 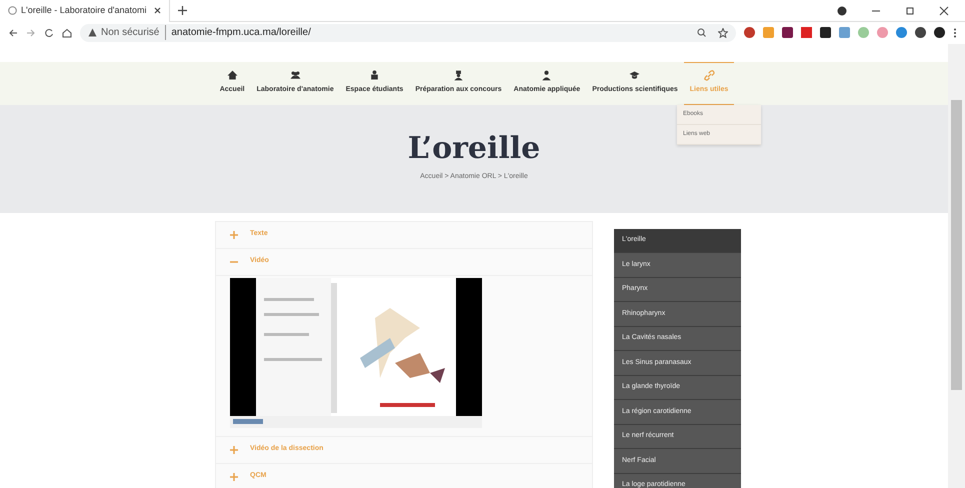 What do you see at coordinates (295, 76) in the screenshot?
I see `group-icon` at bounding box center [295, 76].